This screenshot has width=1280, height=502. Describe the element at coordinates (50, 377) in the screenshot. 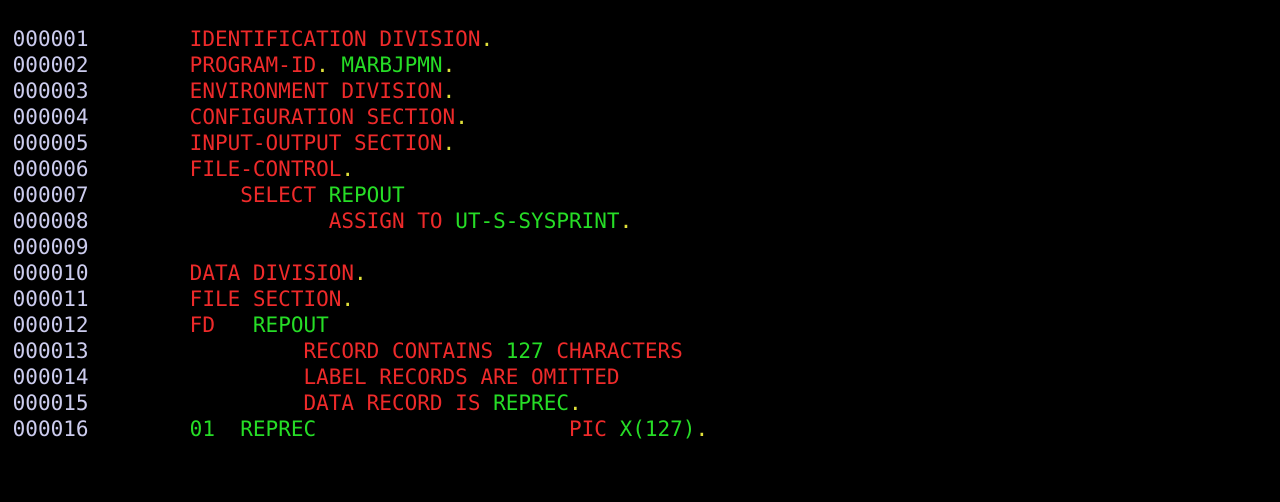

I see `line-number: 000014` at that location.